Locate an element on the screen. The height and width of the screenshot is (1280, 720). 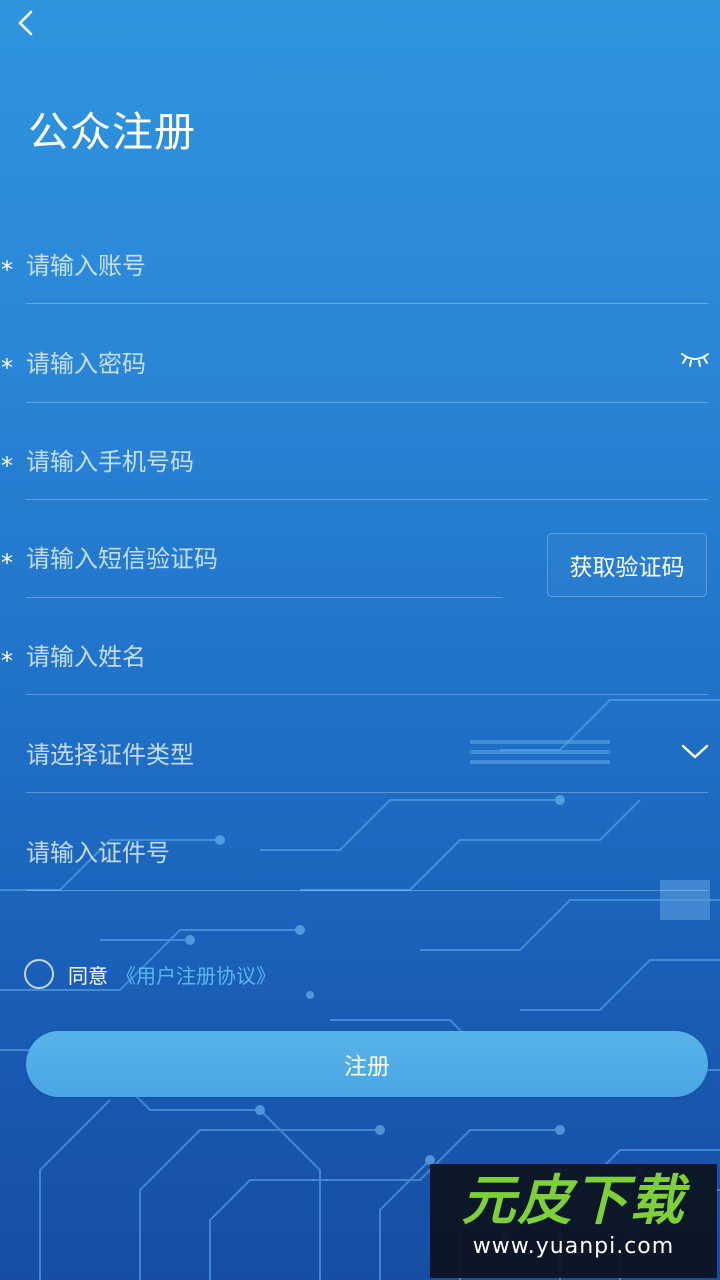
name-input is located at coordinates (366, 657).